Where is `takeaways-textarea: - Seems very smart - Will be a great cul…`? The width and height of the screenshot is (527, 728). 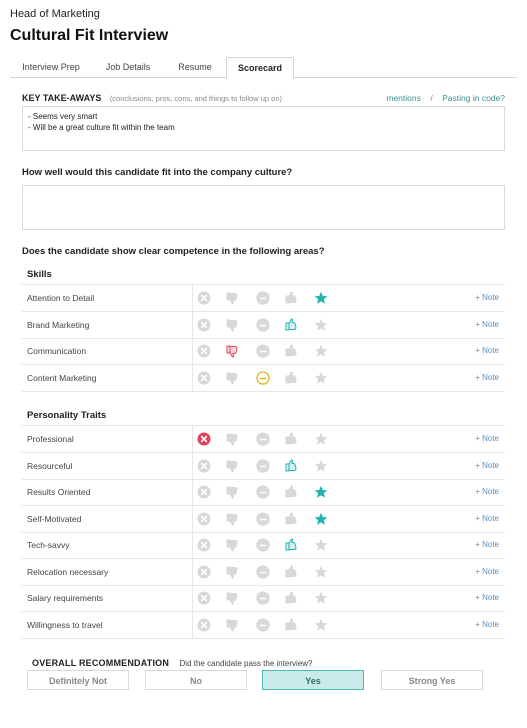 takeaways-textarea: - Seems very smart - Will be a great cul… is located at coordinates (263, 128).